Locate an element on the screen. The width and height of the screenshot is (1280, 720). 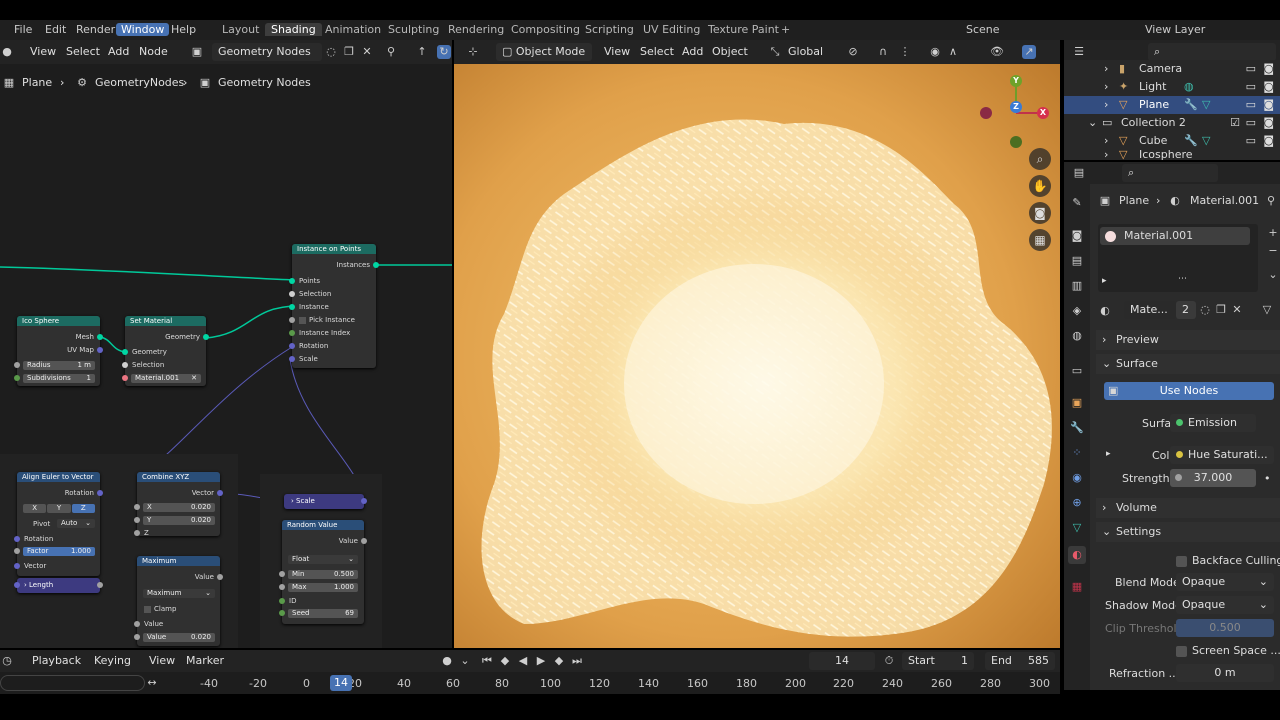
tab-compositing: Compositing is located at coordinates (545, 29).